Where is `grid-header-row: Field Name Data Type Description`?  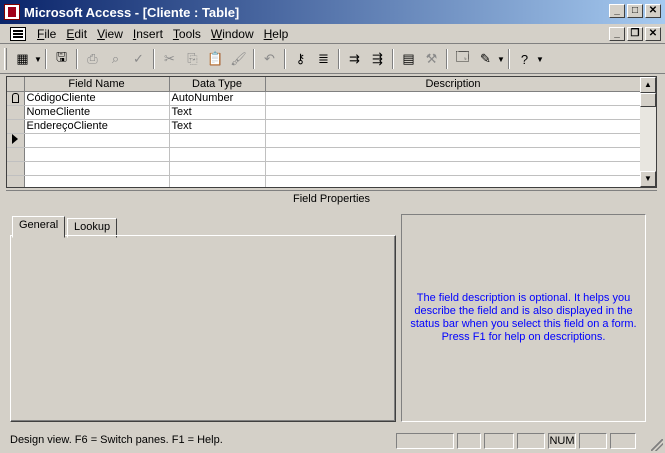 grid-header-row: Field Name Data Type Description is located at coordinates (324, 84).